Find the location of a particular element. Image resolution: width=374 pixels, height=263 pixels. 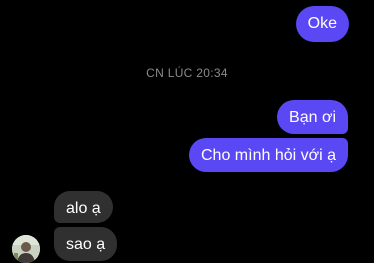

message-timestamp: CN LÚC 20:34 is located at coordinates (187, 73).